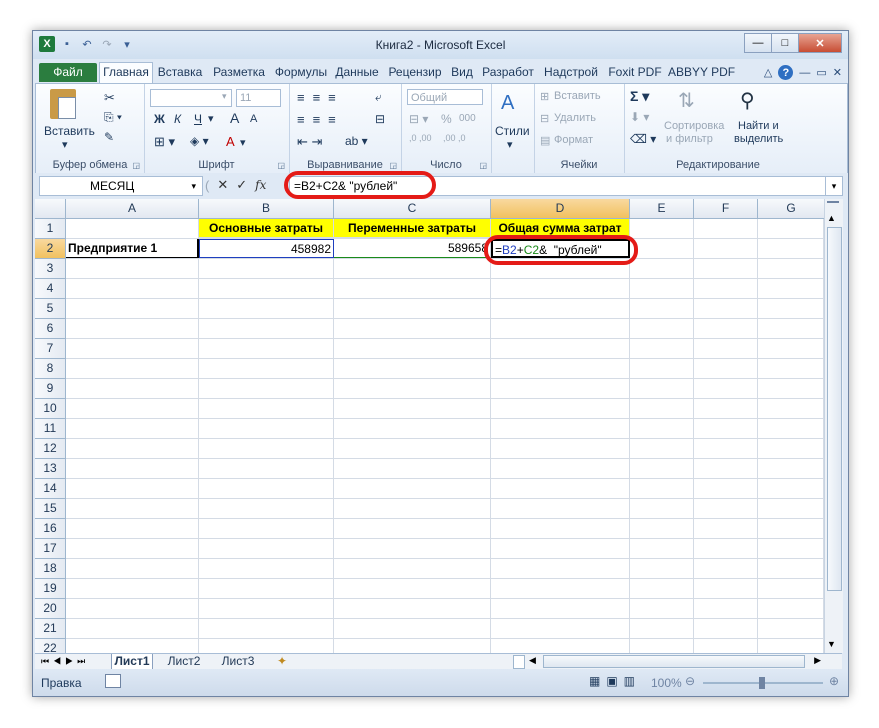  I want to click on row-header: 21, so click(50, 629).